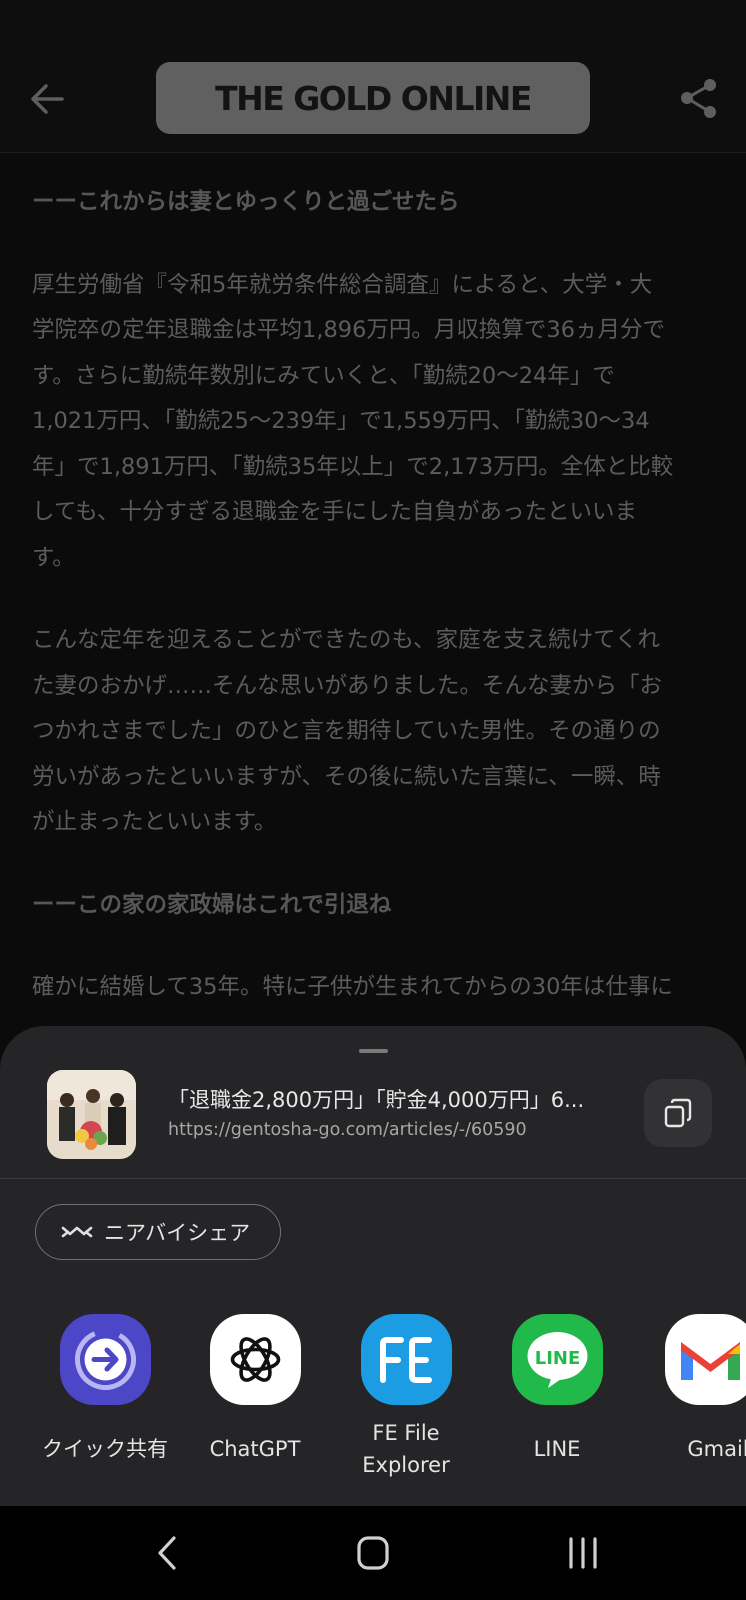  Describe the element at coordinates (406, 1433) in the screenshot. I see `app-label: FE File` at that location.